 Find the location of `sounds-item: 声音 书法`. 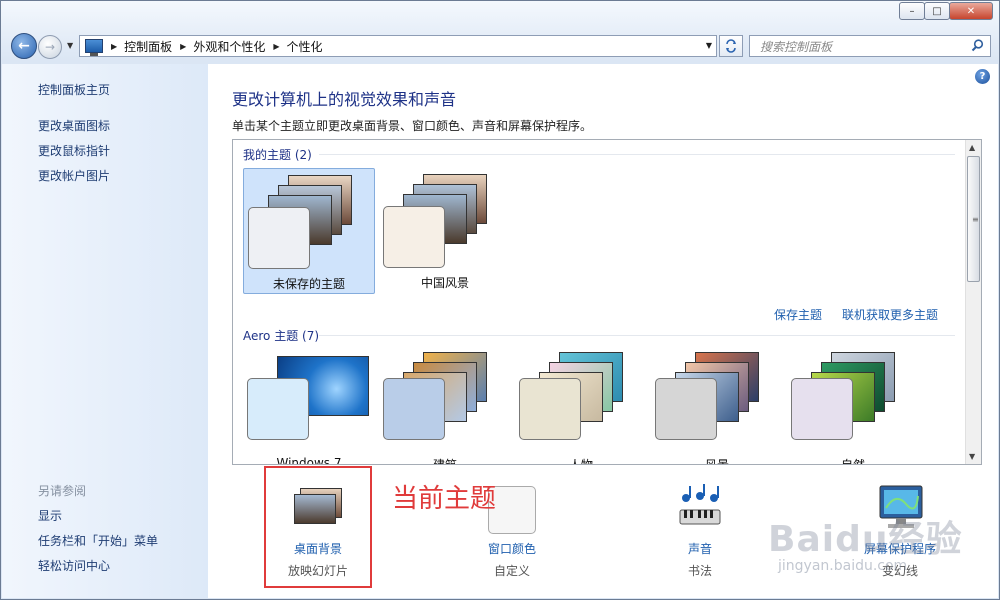

sounds-item: 声音 书法 is located at coordinates (700, 529).